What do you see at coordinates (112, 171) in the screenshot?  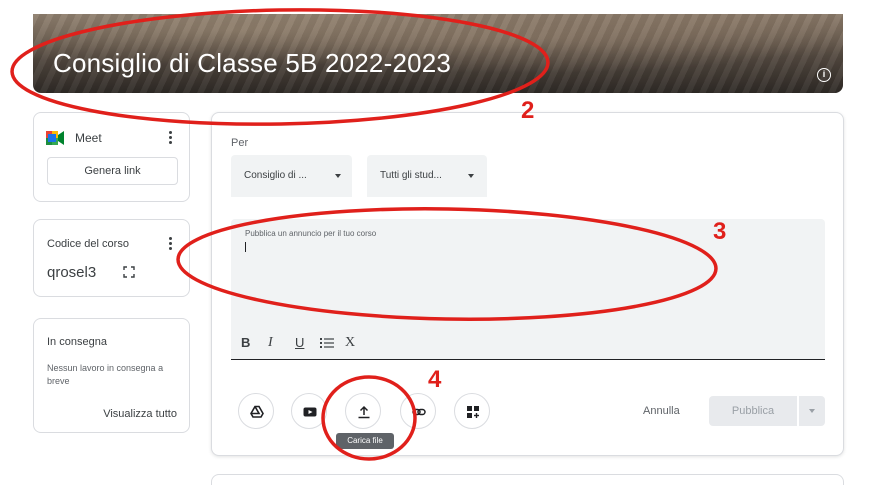 I see `generate-link-button: Genera link` at bounding box center [112, 171].